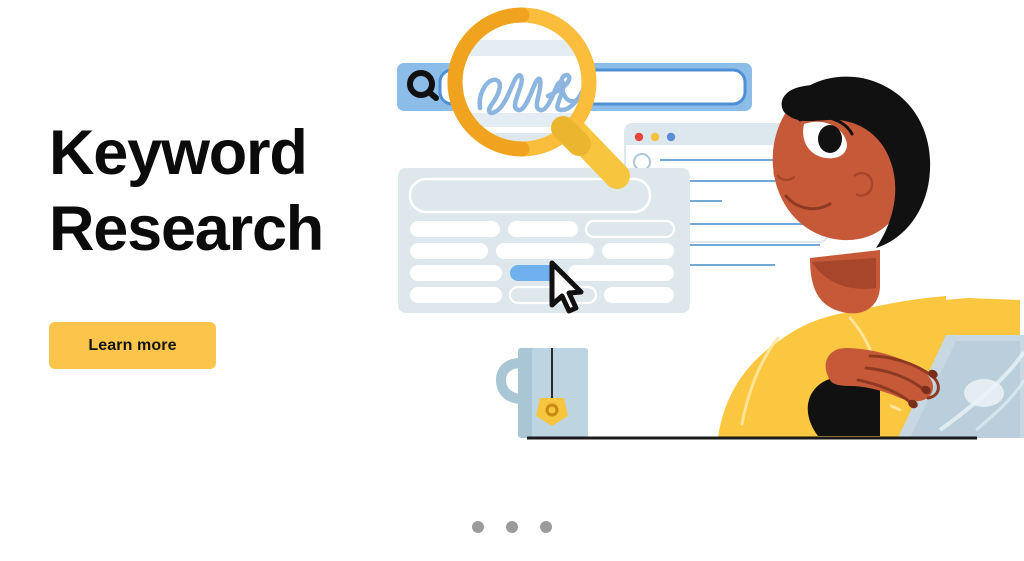  What do you see at coordinates (542, 393) in the screenshot?
I see `coffee-mug` at bounding box center [542, 393].